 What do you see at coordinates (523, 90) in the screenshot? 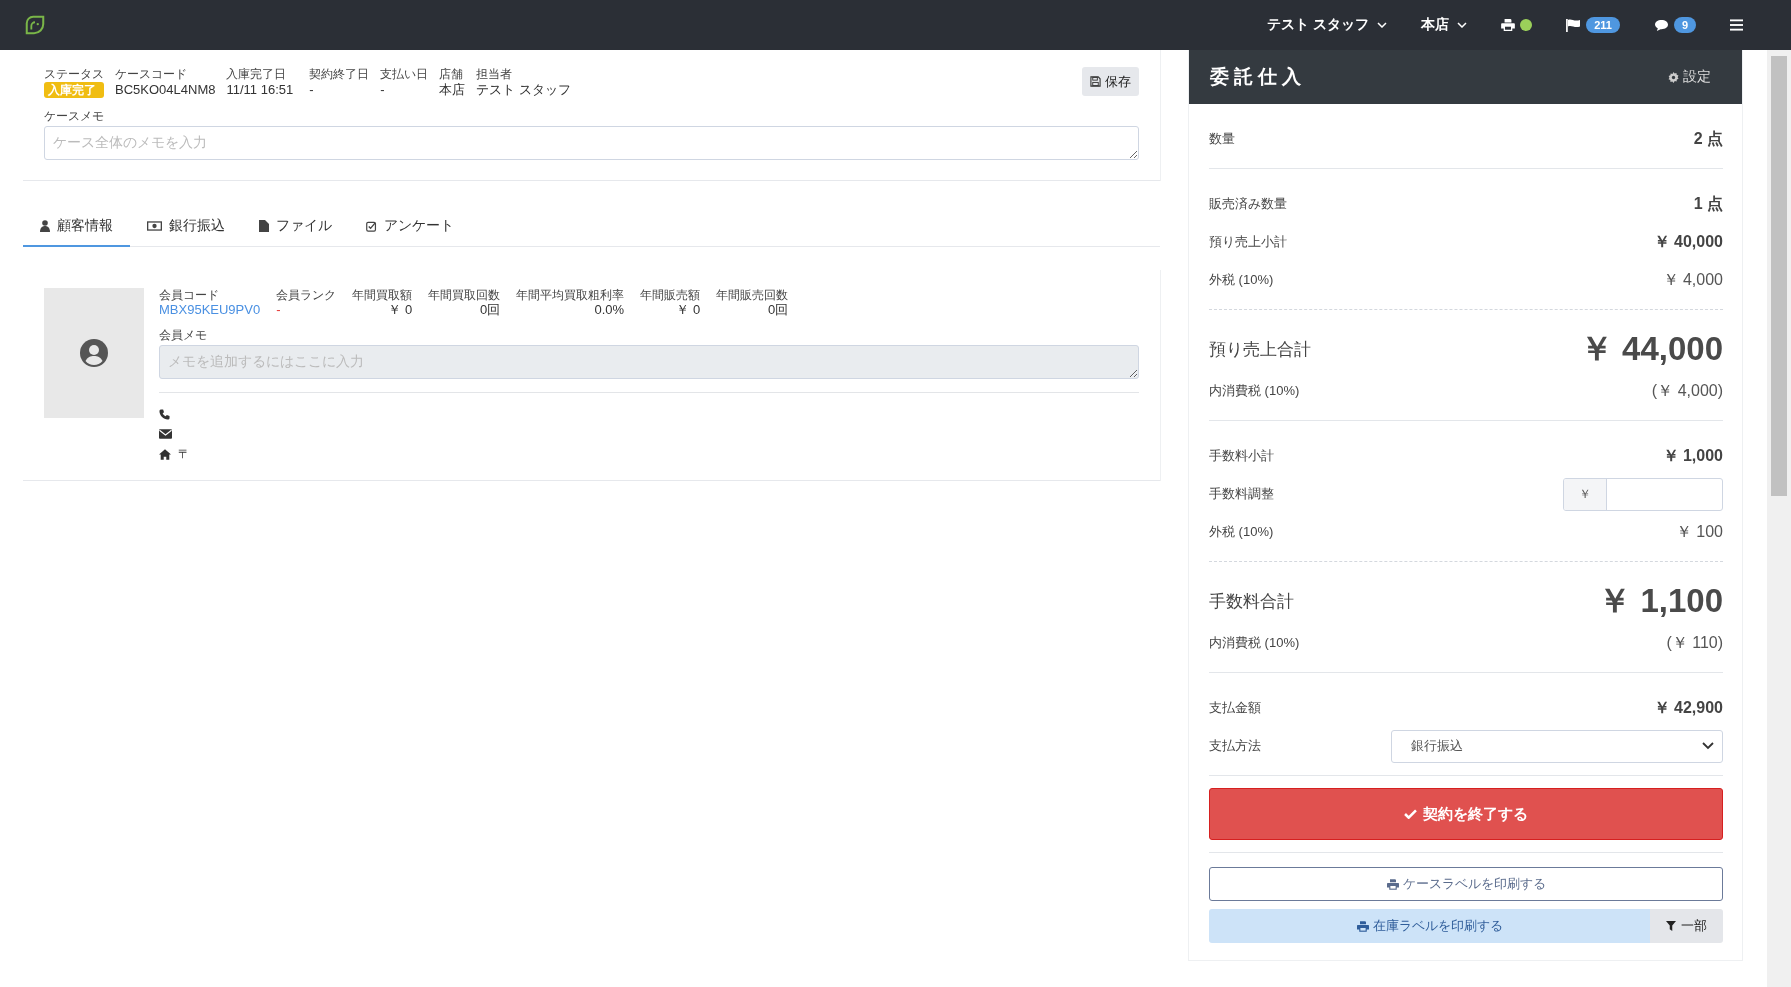
I see `field-value: テスト スタッフ` at bounding box center [523, 90].